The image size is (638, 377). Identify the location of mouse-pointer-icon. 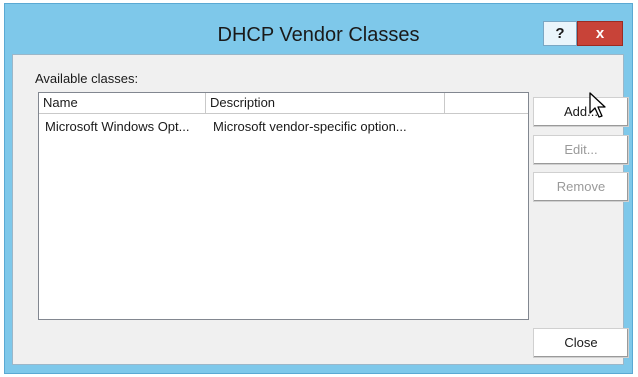
(597, 105).